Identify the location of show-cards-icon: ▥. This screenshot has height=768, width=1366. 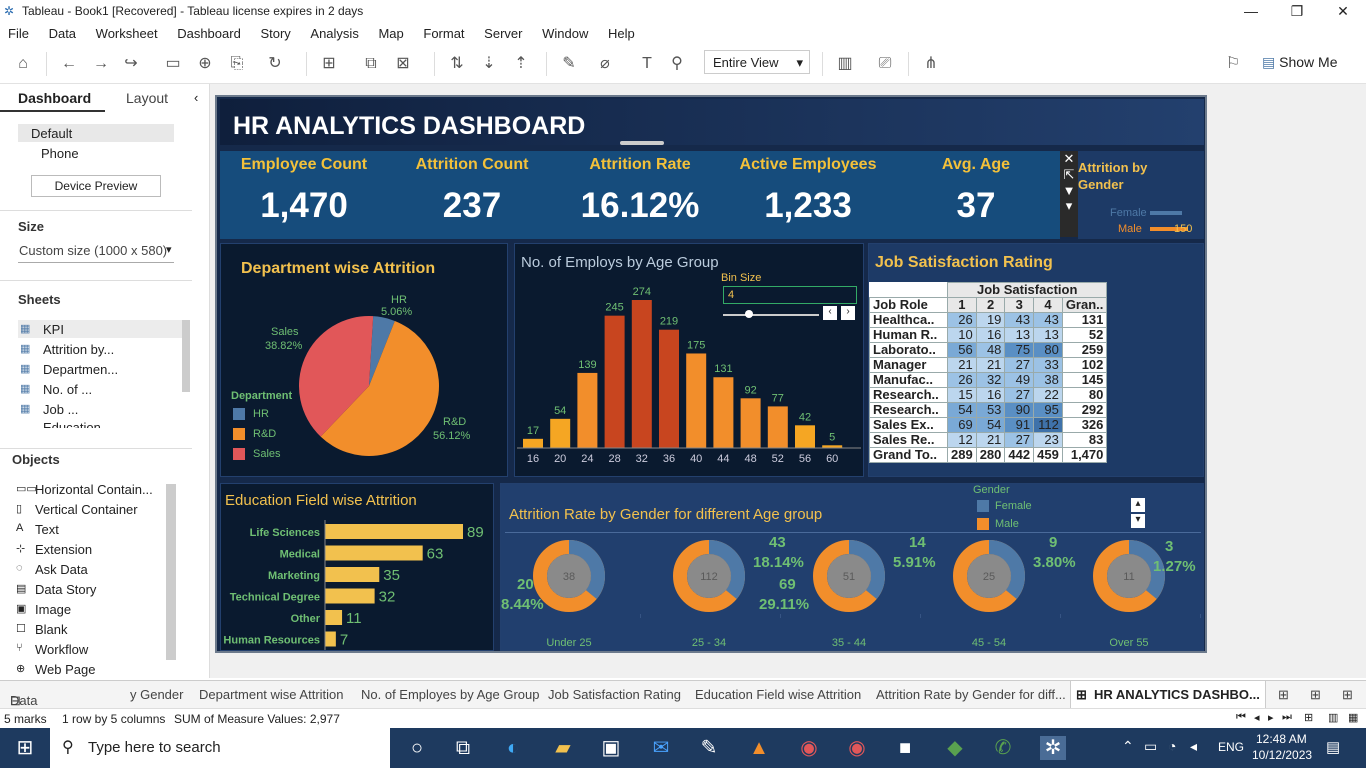
(845, 64).